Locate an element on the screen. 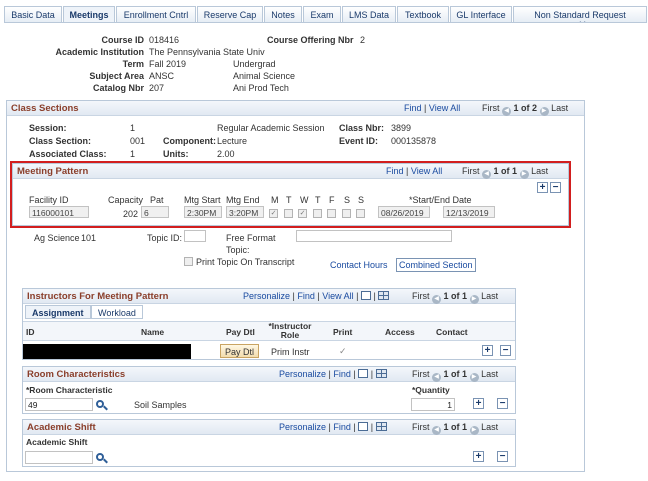 This screenshot has width=648, height=481. shift-last: Last is located at coordinates (489, 427).